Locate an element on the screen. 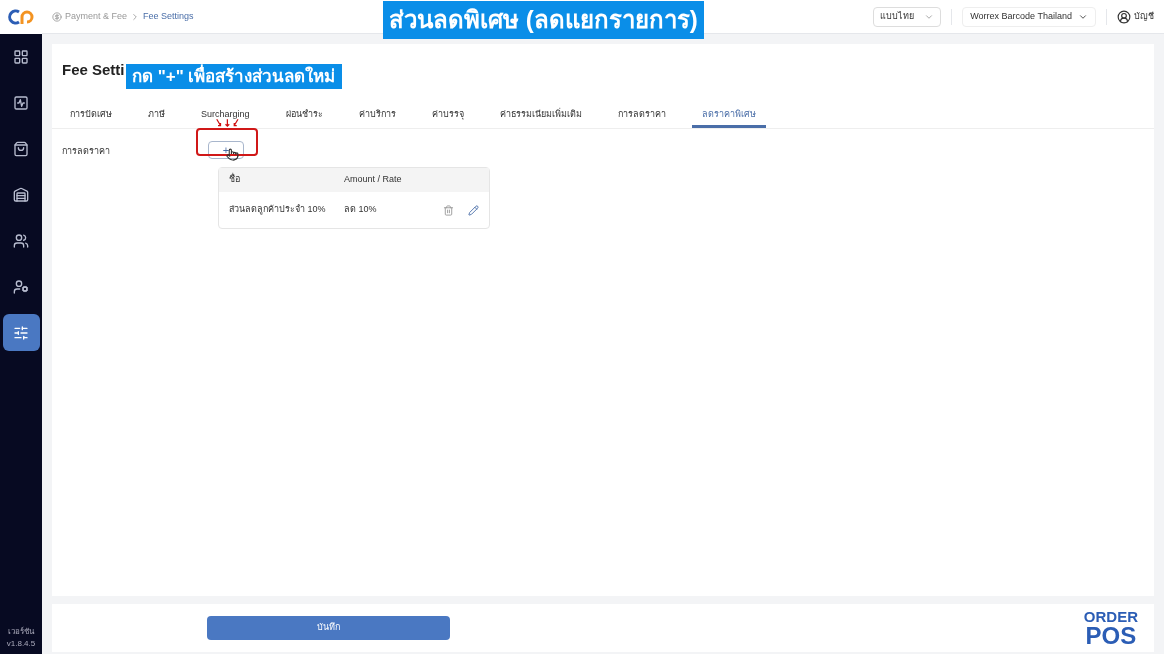  version-number: v1.8.4.5 is located at coordinates (21, 644).